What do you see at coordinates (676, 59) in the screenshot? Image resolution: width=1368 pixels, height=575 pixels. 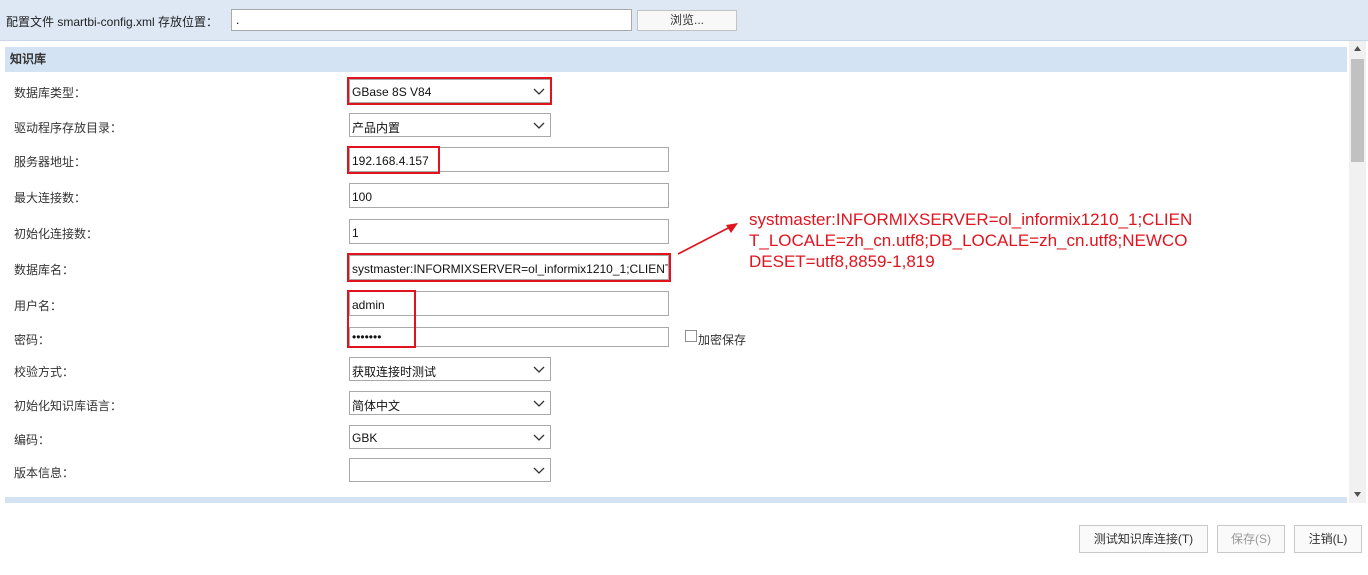 I see `section-header-knowledge-base: 知识库` at bounding box center [676, 59].